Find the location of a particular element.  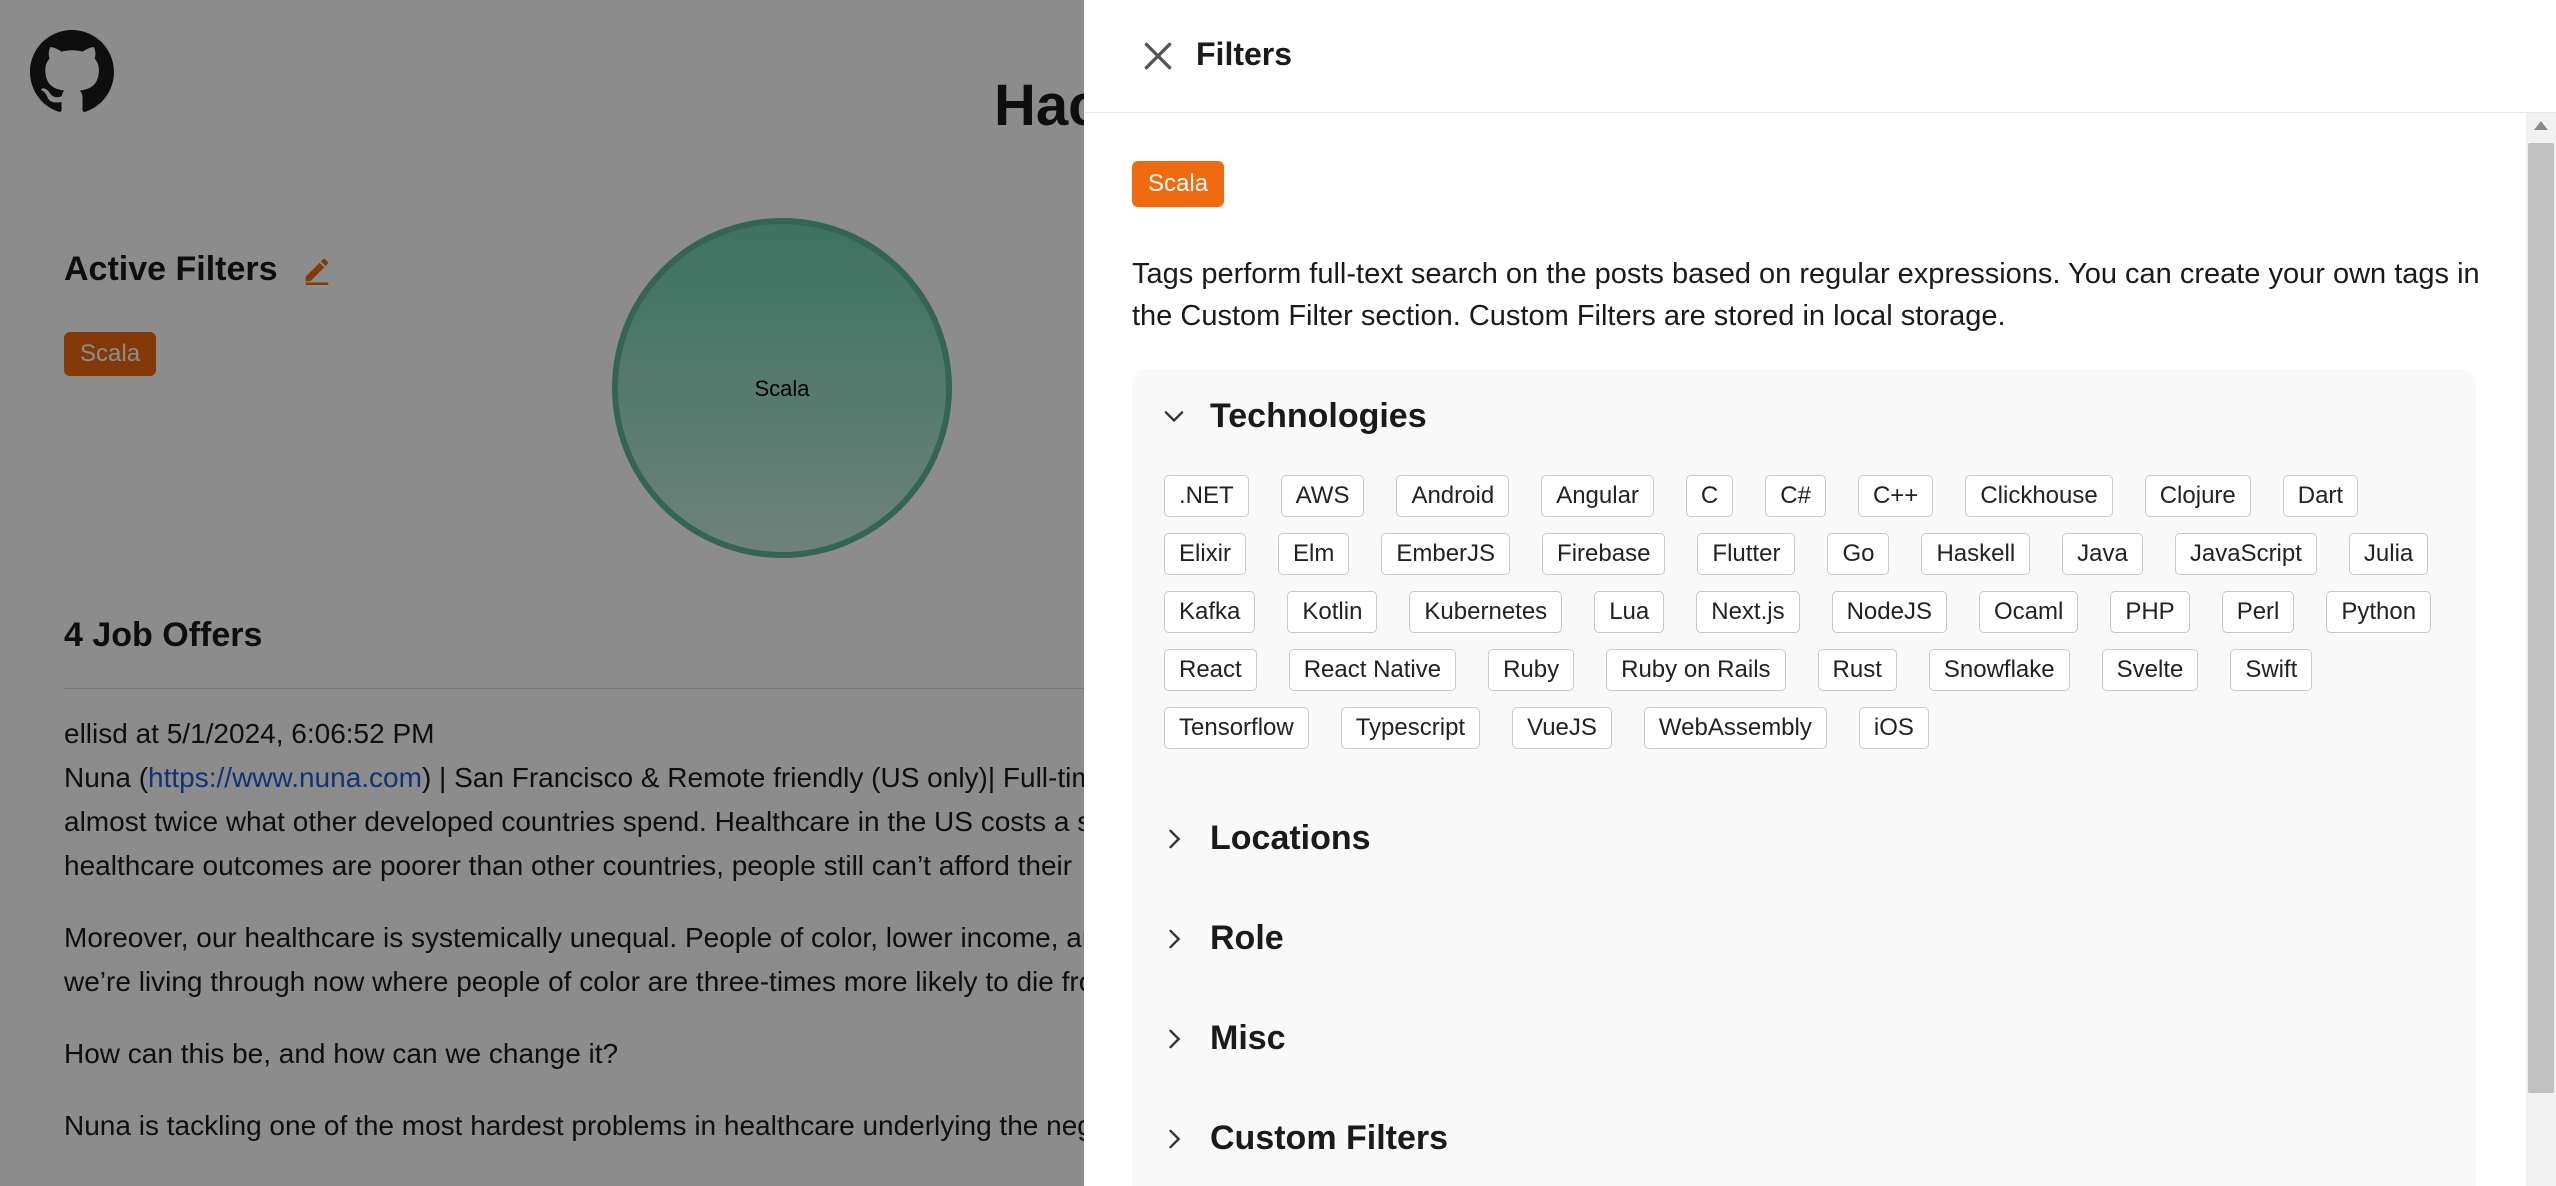

section-technologies-label: Technologies is located at coordinates (1318, 416).